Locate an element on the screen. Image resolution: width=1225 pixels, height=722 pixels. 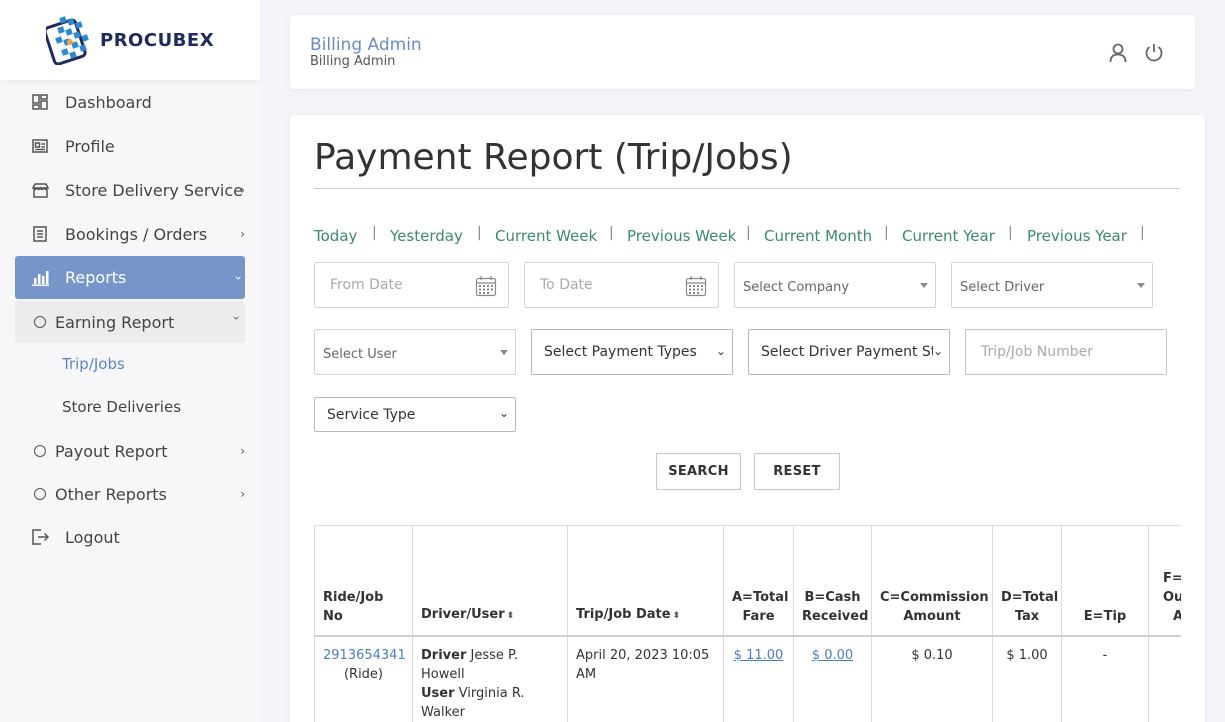
sidebar-subitem-store-deliveries: Store Deliveries is located at coordinates (121, 407).